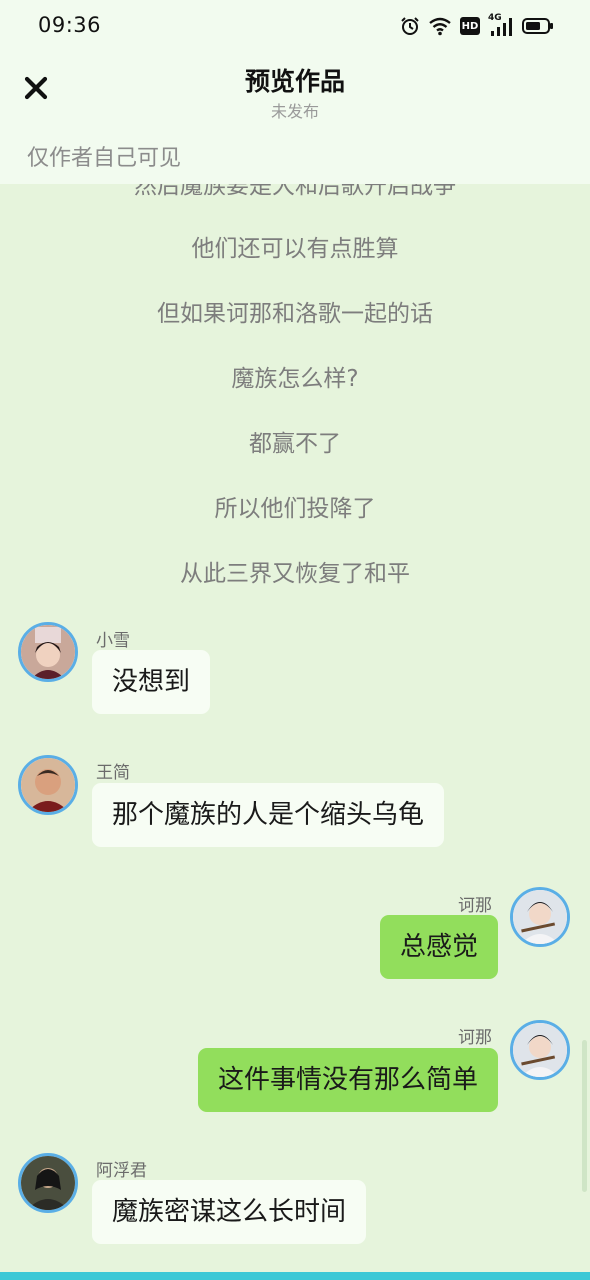  I want to click on message-bubble: 这件事情没有那么简单, so click(347, 1080).